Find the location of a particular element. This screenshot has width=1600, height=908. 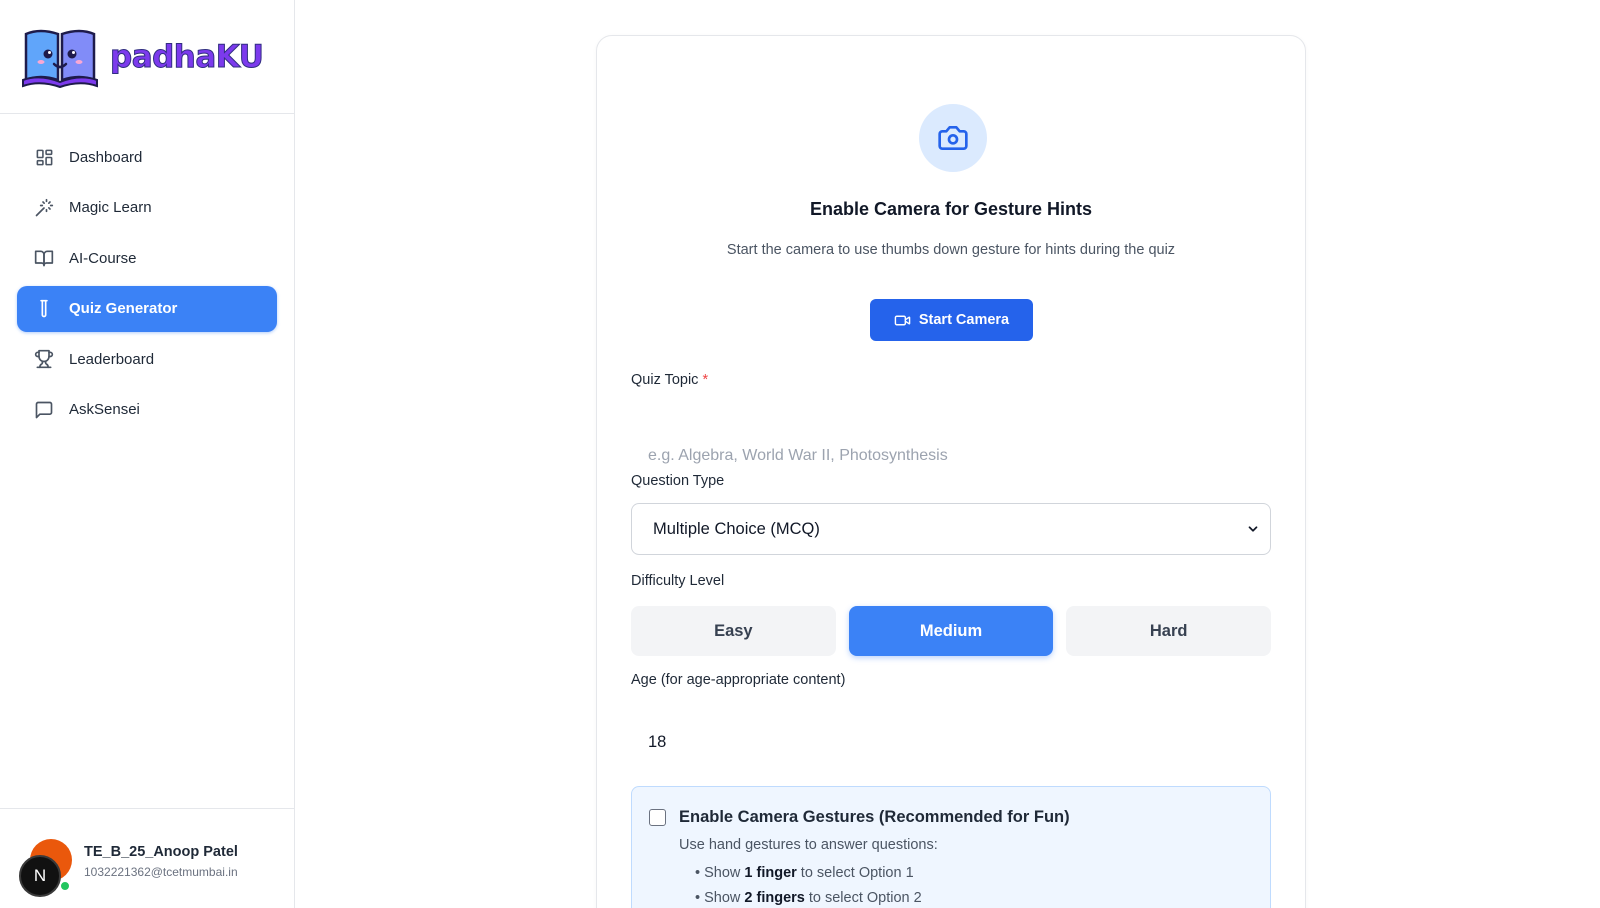

user-name: TE_B_25_Anoop Patel is located at coordinates (161, 852).